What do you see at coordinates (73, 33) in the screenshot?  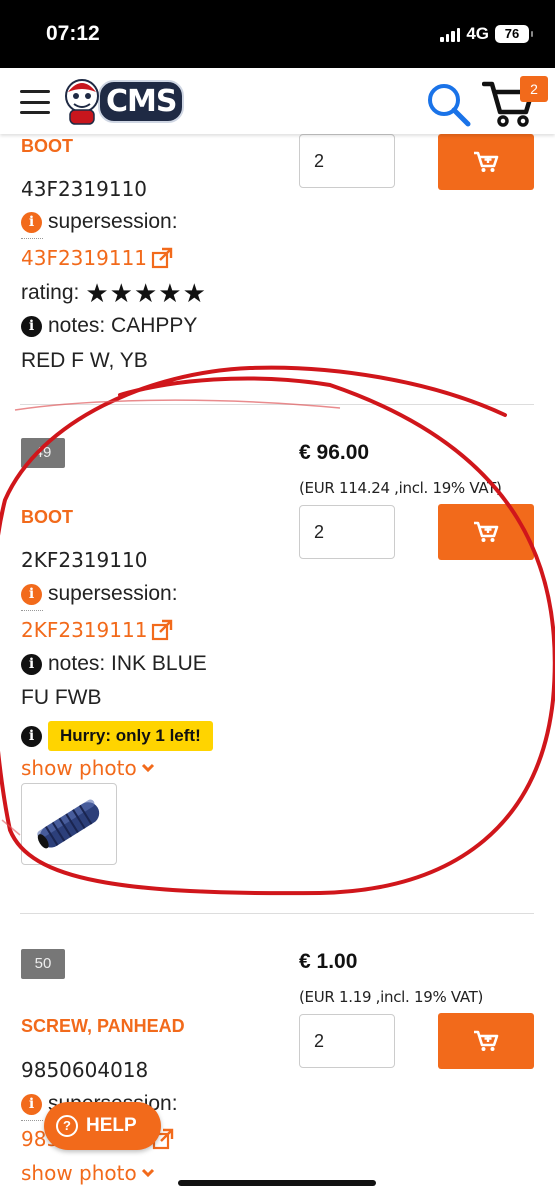 I see `status-time: 07:12` at bounding box center [73, 33].